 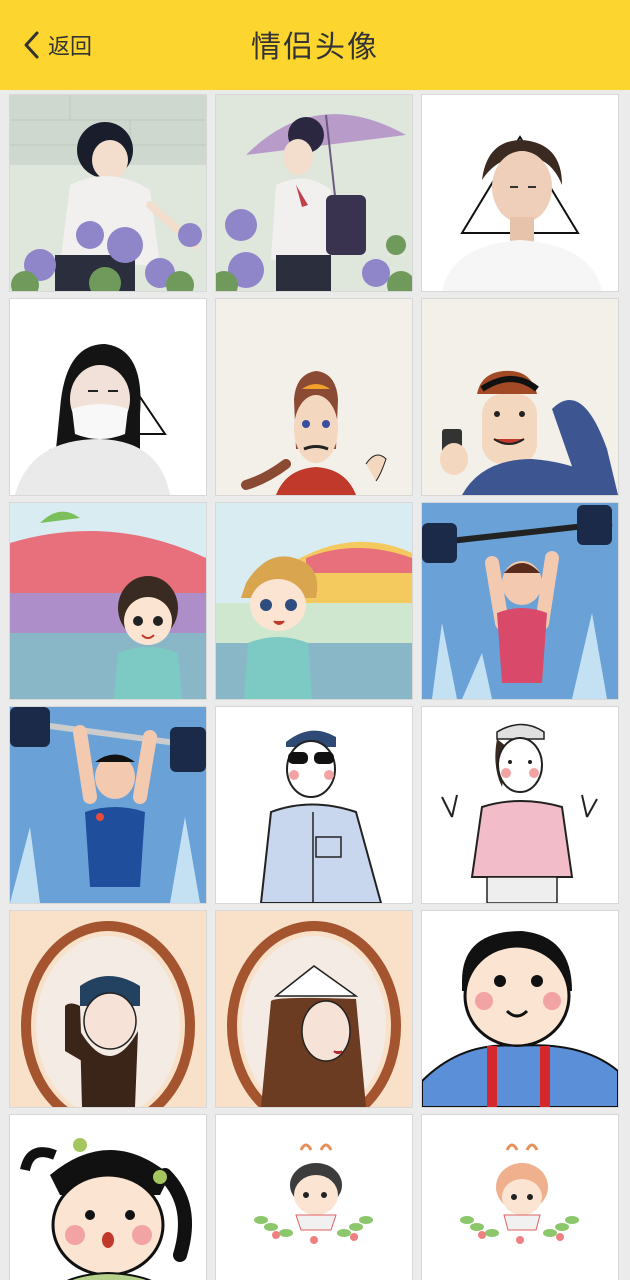 I want to click on app-header: 返回 情侣头像, so click(x=315, y=45).